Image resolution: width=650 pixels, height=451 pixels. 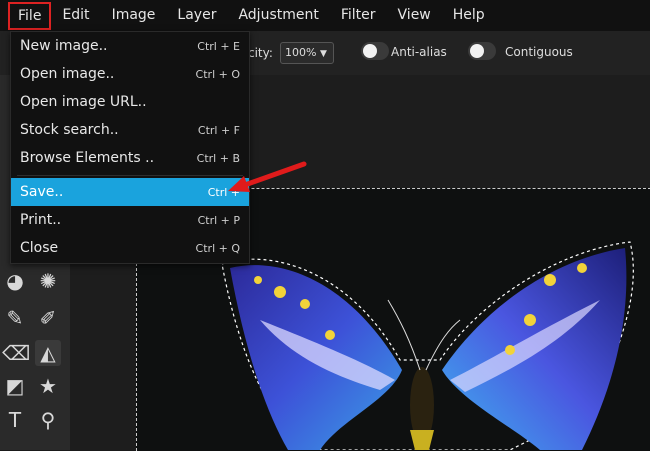 What do you see at coordinates (482, 51) in the screenshot?
I see `contiguous-toggle` at bounding box center [482, 51].